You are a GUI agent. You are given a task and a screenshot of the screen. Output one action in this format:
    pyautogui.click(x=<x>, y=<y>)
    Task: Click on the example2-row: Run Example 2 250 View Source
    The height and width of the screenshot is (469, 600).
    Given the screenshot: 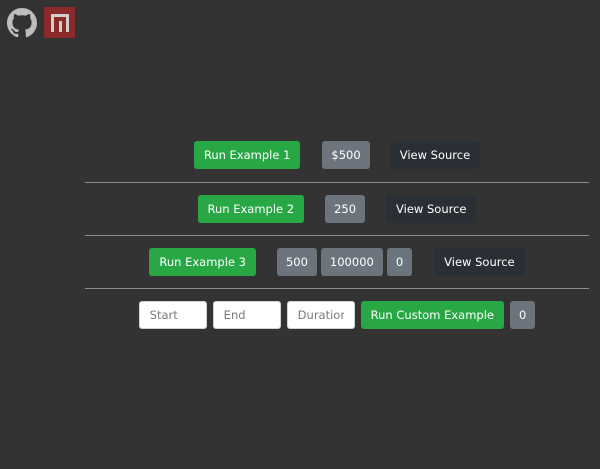 What is the action you would take?
    pyautogui.click(x=337, y=209)
    